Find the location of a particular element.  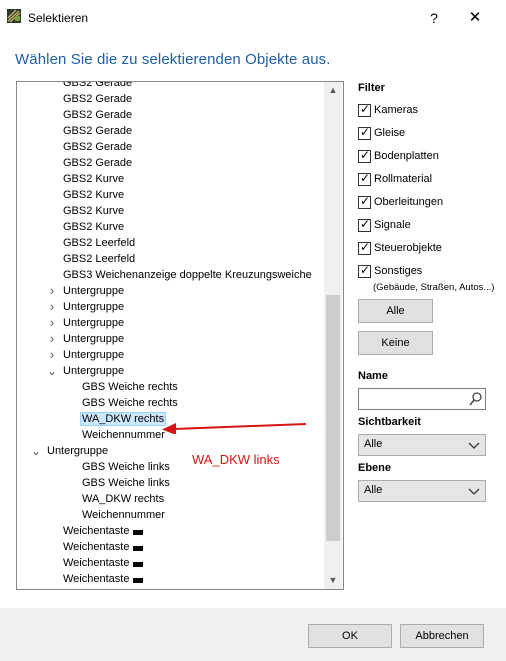

cancel-button: Abbrechen is located at coordinates (442, 636).